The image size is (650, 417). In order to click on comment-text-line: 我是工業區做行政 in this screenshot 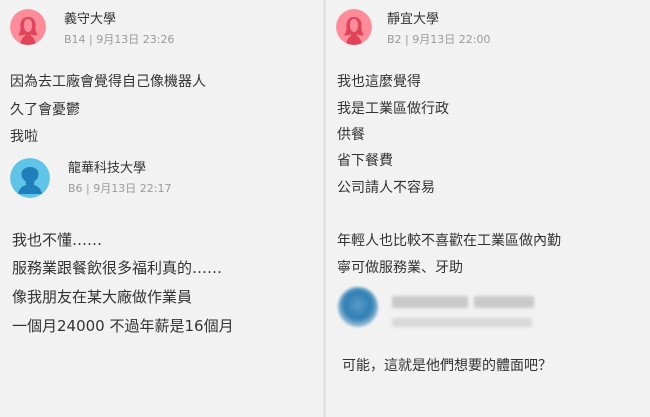, I will do `click(393, 109)`.